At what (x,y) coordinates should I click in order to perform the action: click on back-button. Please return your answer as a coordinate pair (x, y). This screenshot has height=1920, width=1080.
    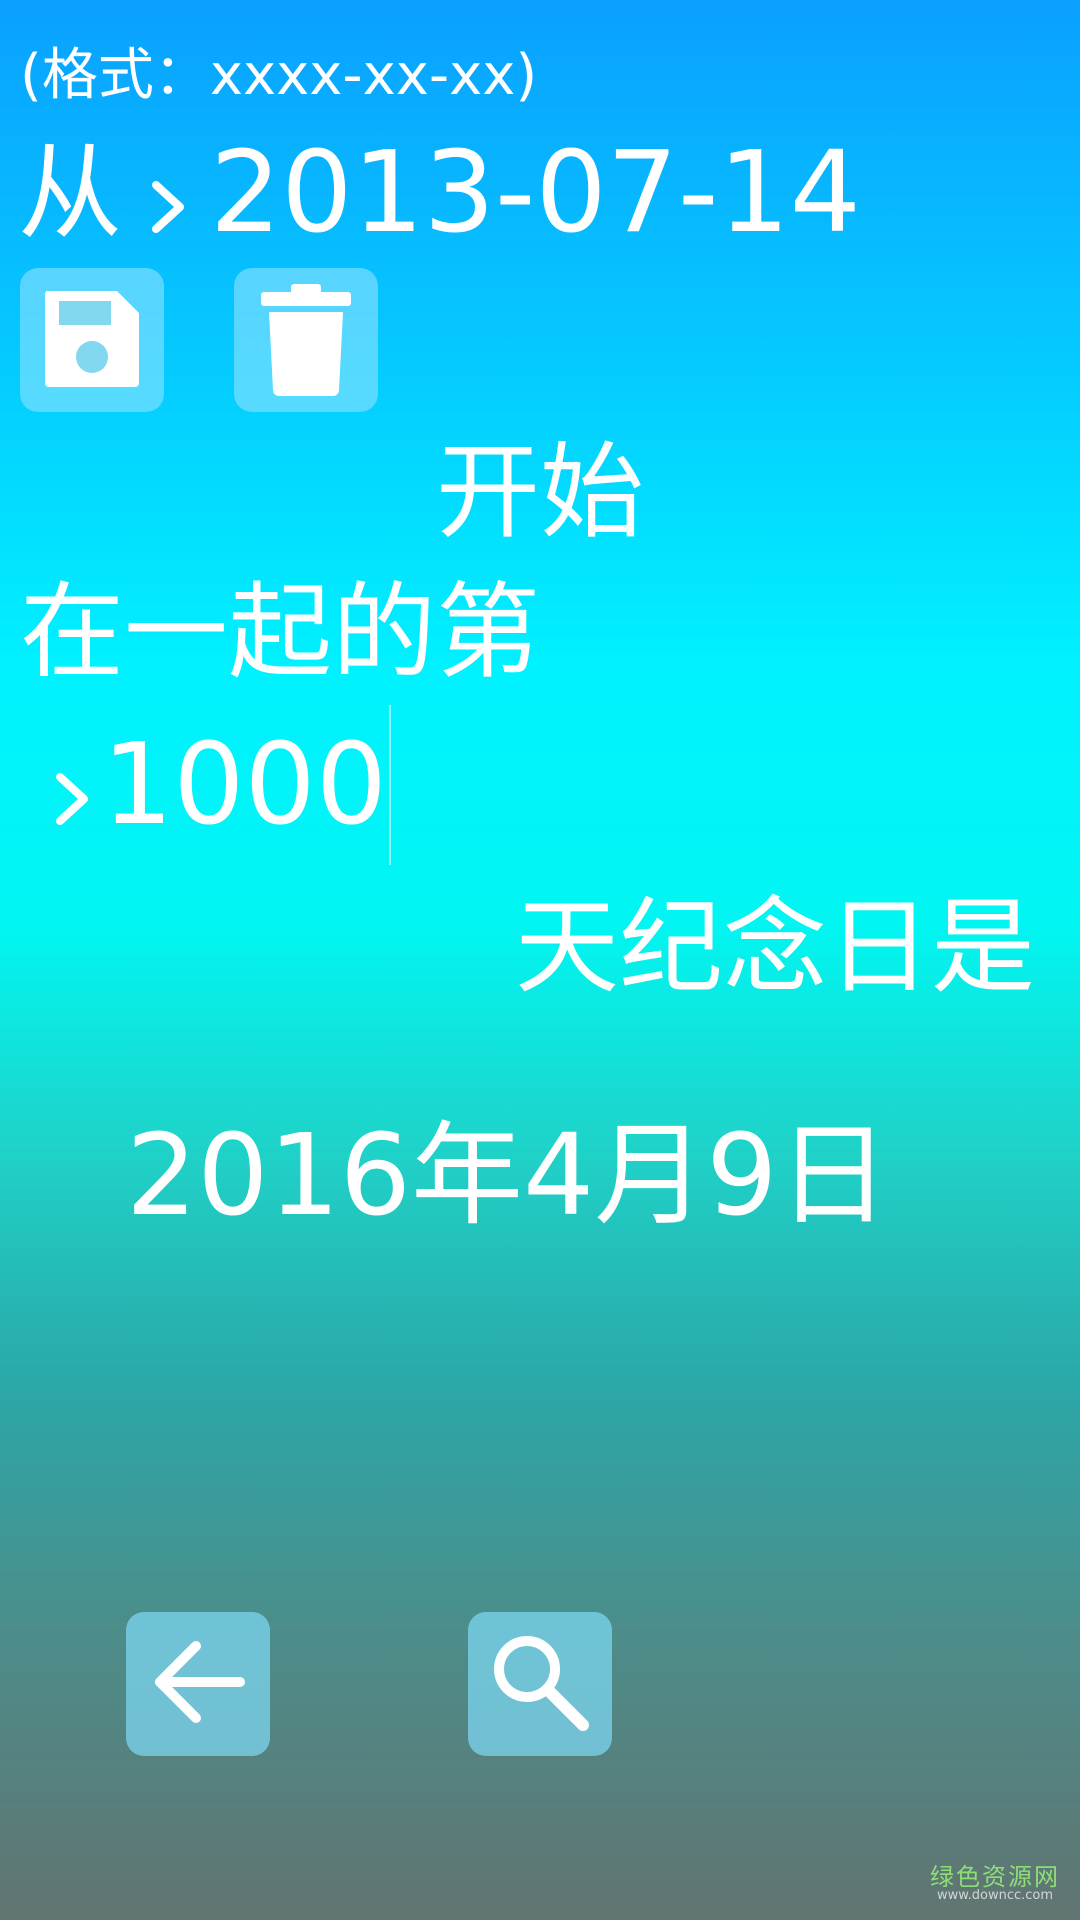
    Looking at the image, I should click on (198, 1684).